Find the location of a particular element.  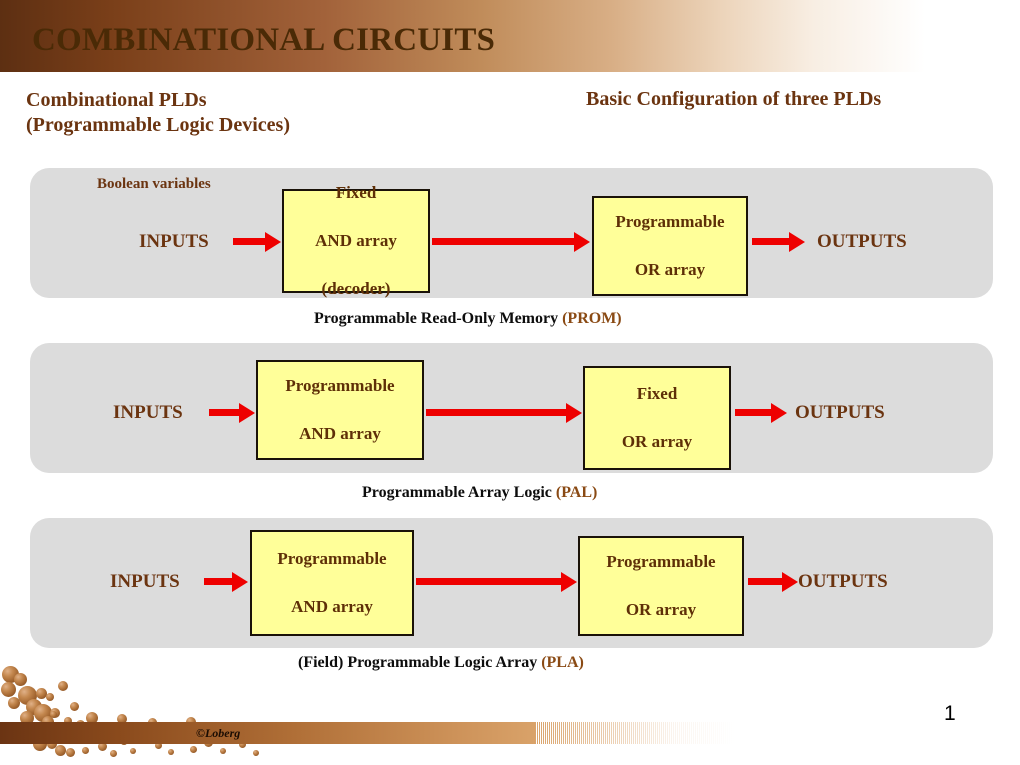

caption-acronym: (PROM) is located at coordinates (592, 318).